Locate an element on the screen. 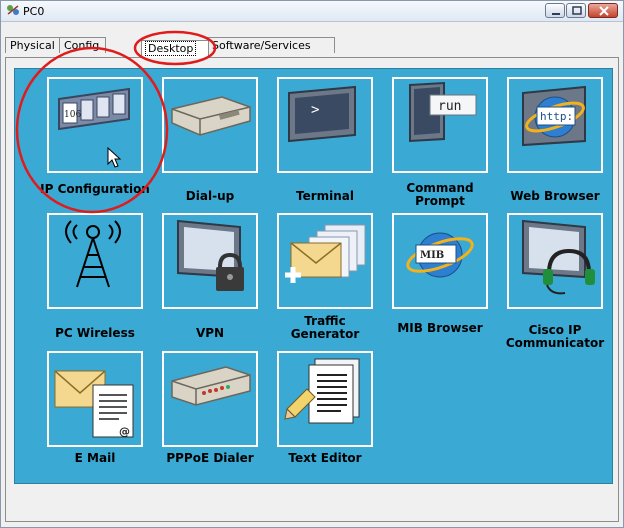 Image resolution: width=624 pixels, height=528 pixels. app-tile-mib-browser: MIB is located at coordinates (440, 261).